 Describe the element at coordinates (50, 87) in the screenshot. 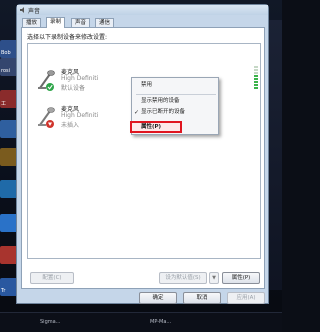

I see `green-check-icon` at that location.